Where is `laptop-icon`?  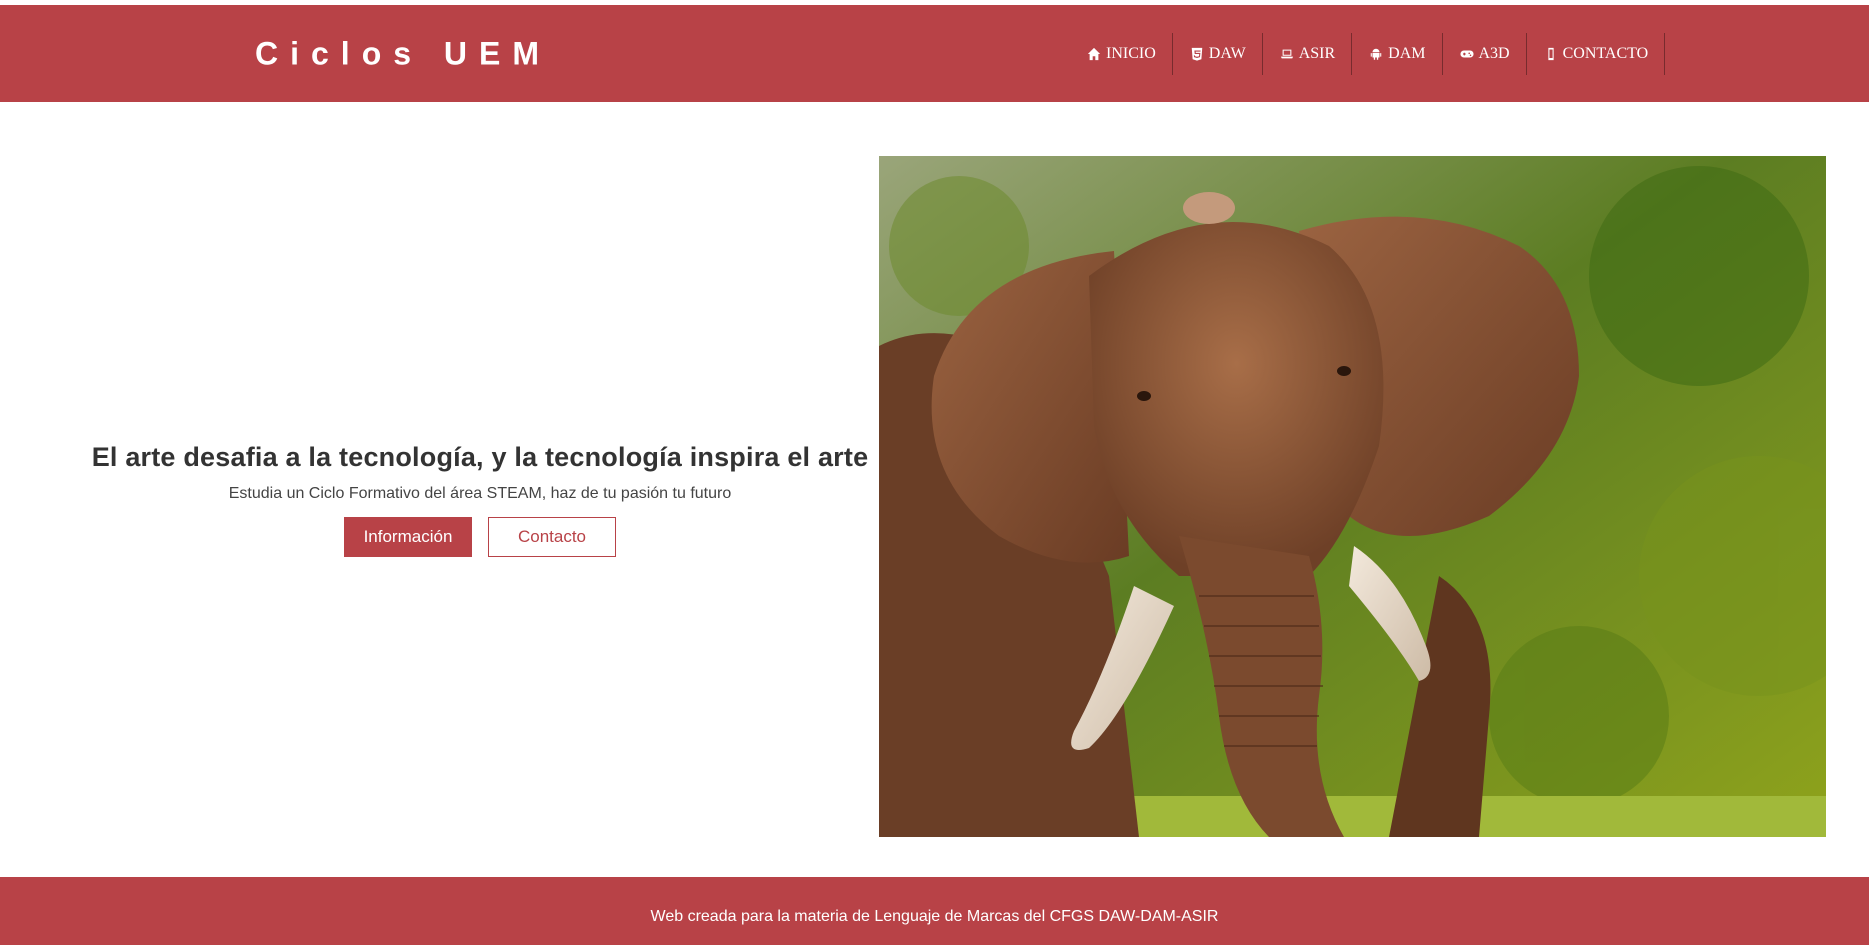
laptop-icon is located at coordinates (1287, 54).